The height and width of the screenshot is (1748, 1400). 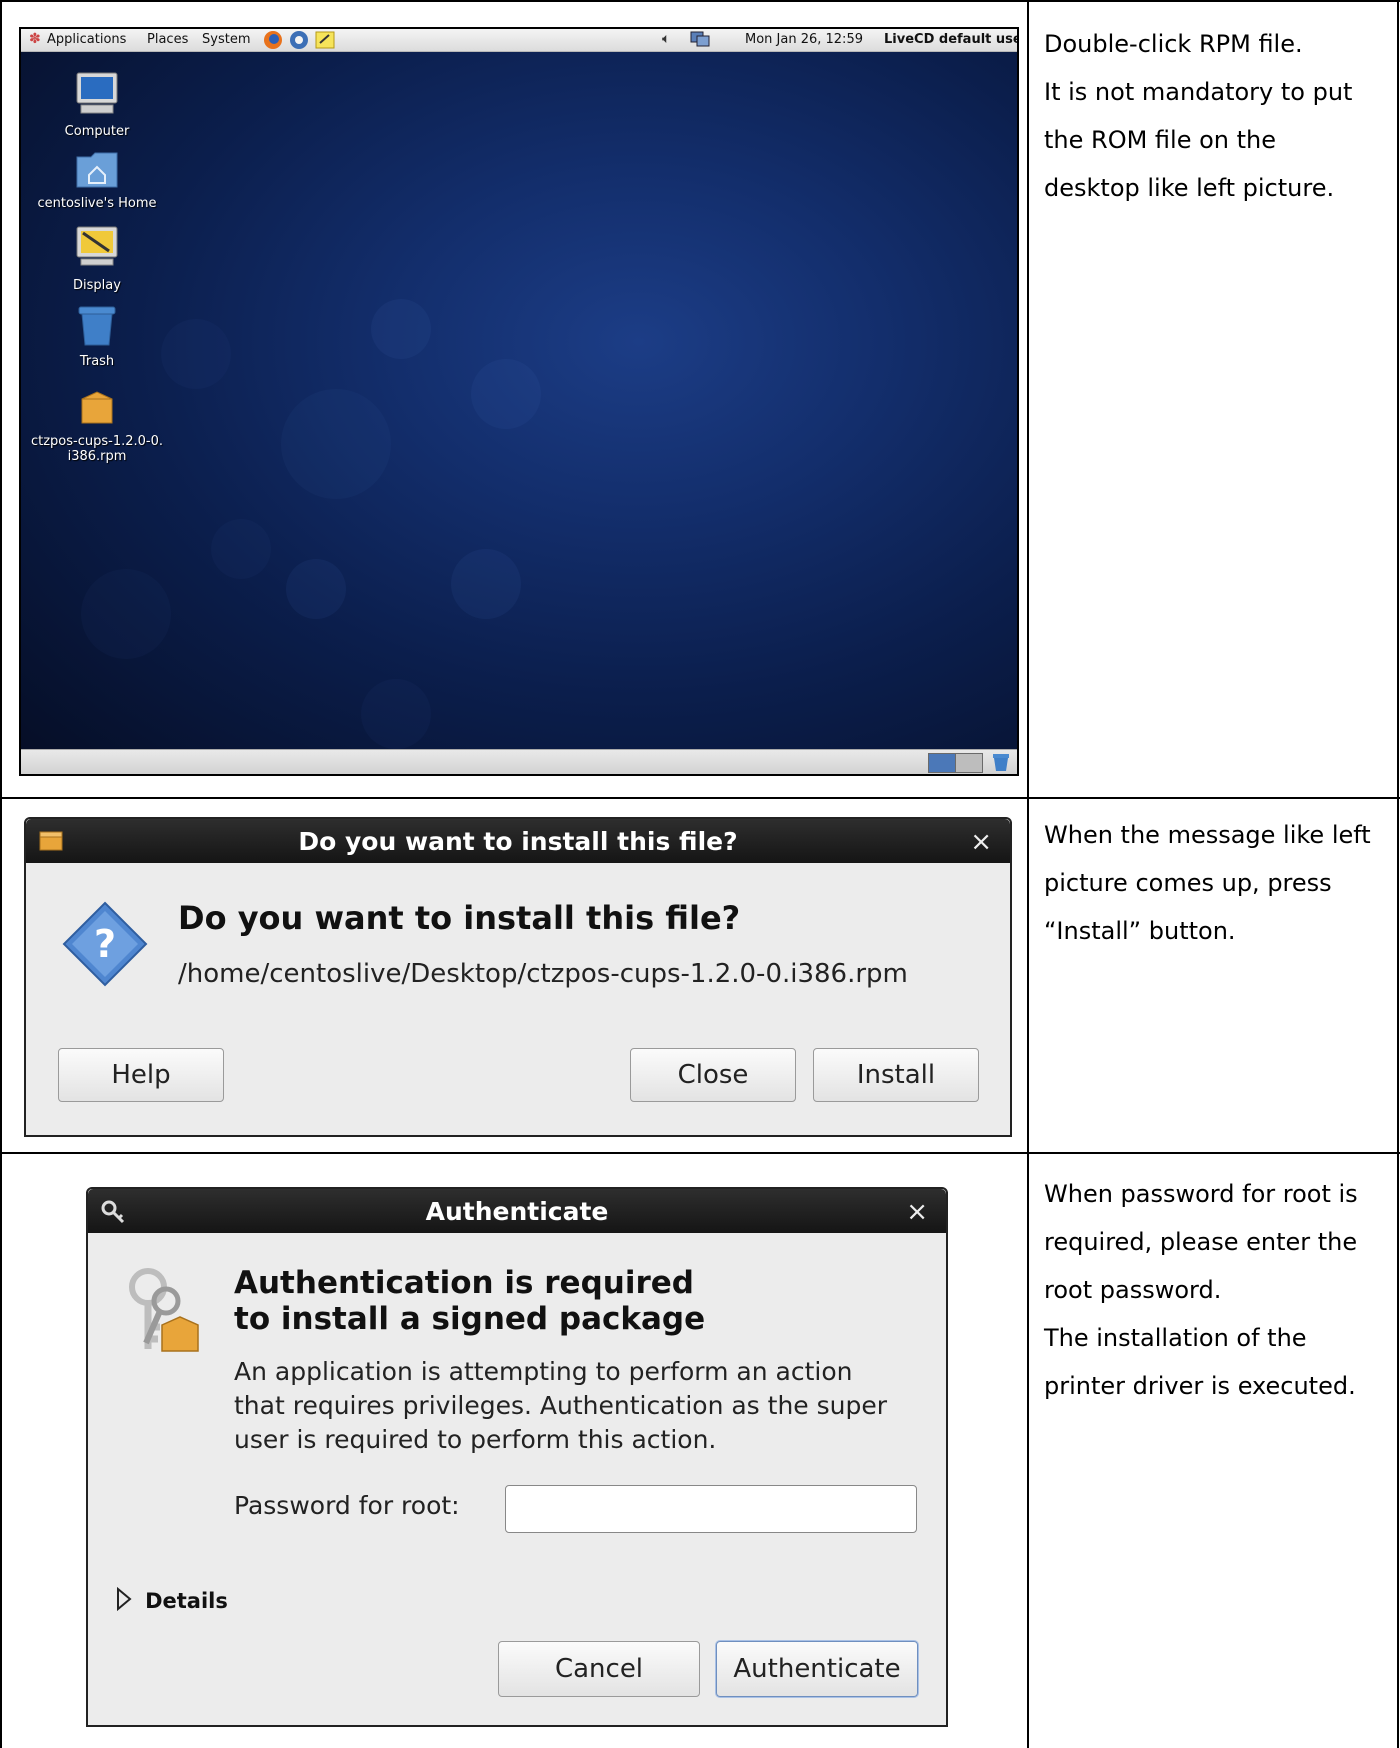 I want to click on network-icon, so click(x=700, y=41).